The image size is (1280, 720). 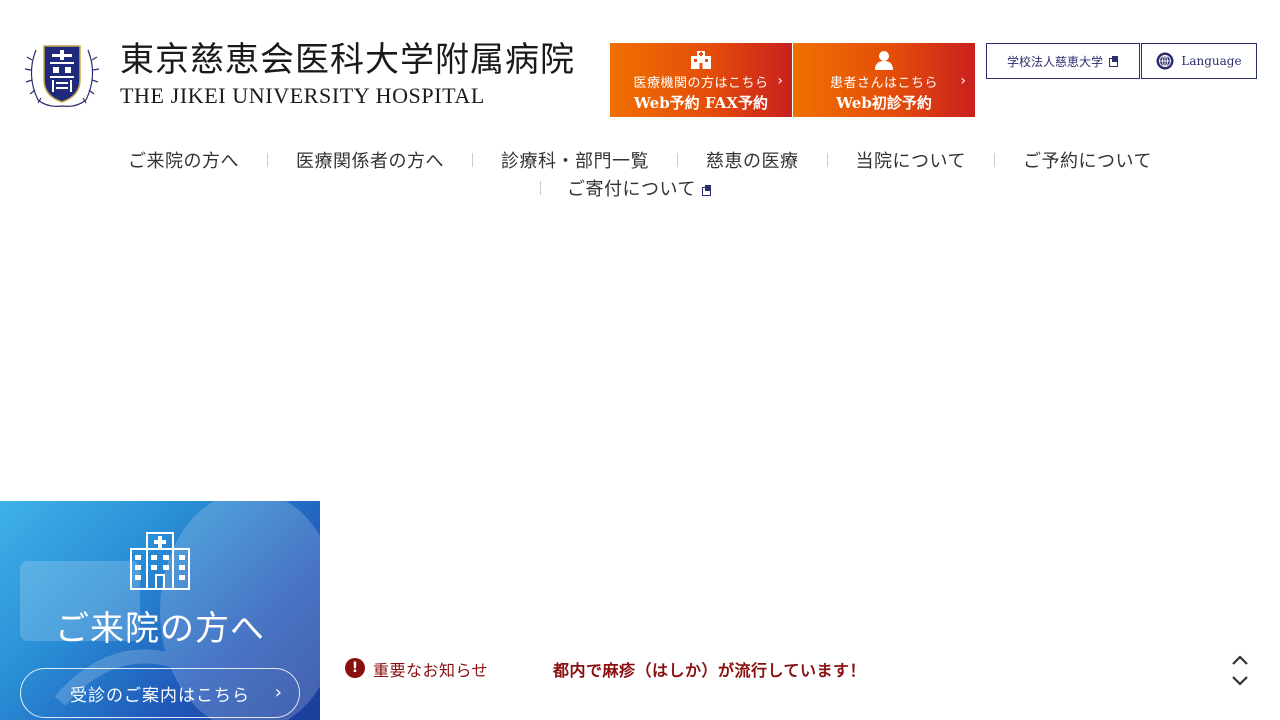 What do you see at coordinates (1165, 61) in the screenshot?
I see `globe-icon` at bounding box center [1165, 61].